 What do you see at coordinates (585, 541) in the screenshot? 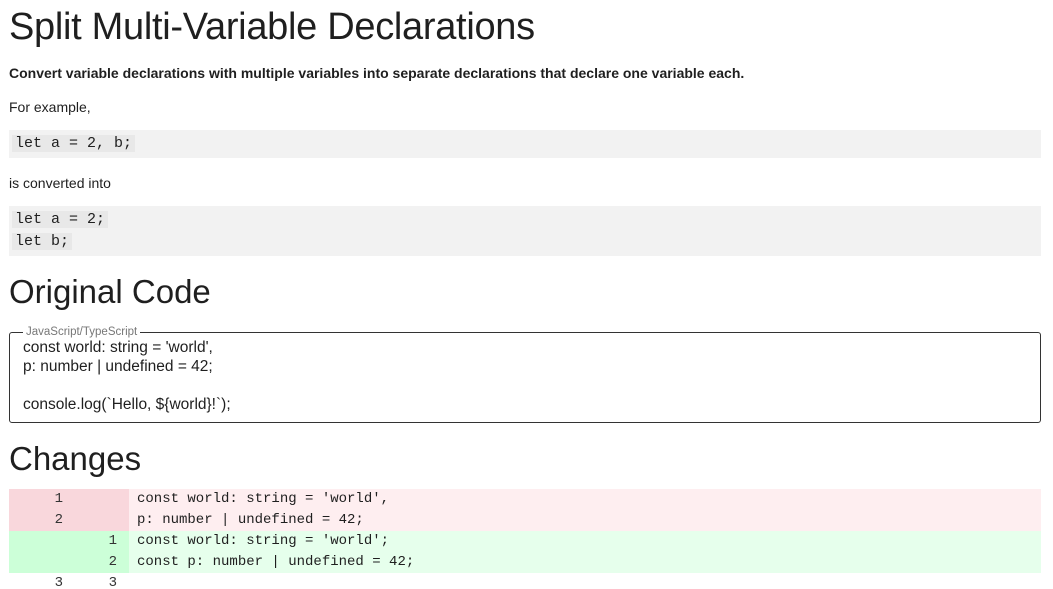
I see `diff-code: const world: string = 'world';` at bounding box center [585, 541].